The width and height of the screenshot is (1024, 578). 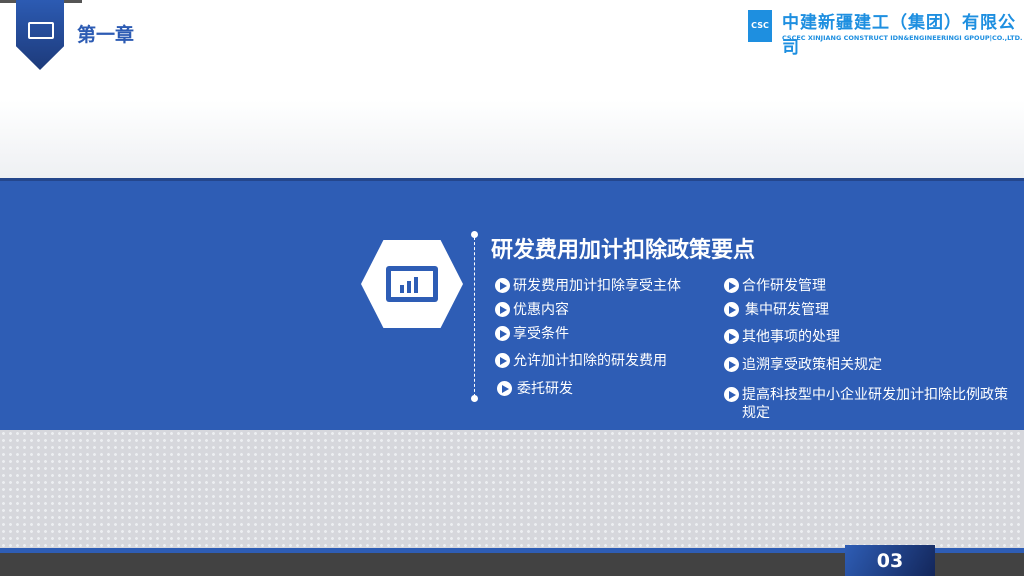 I want to click on item-label: 合作研发管理, so click(x=784, y=286).